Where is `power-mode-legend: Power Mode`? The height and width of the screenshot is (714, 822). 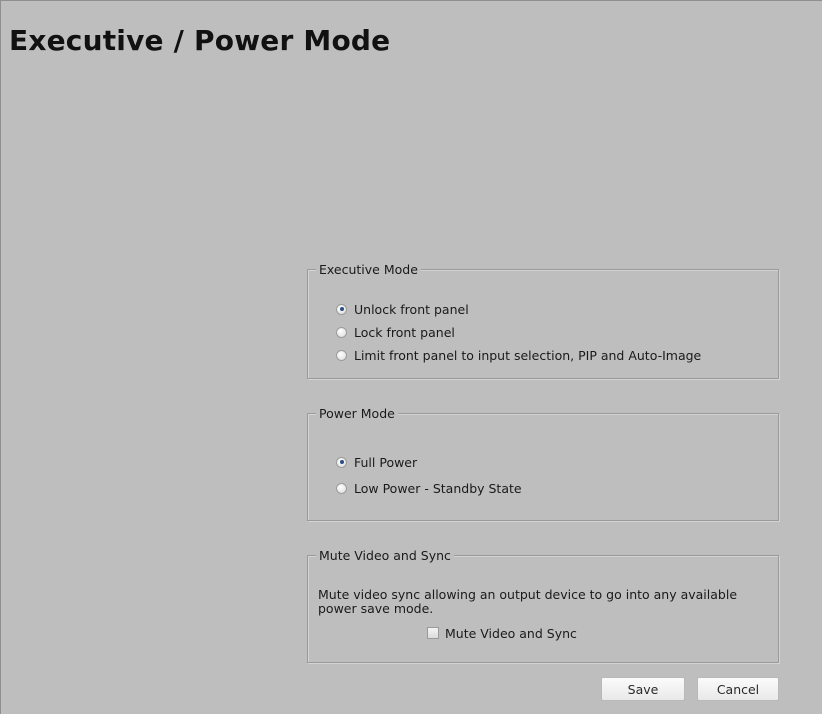
power-mode-legend: Power Mode is located at coordinates (357, 413).